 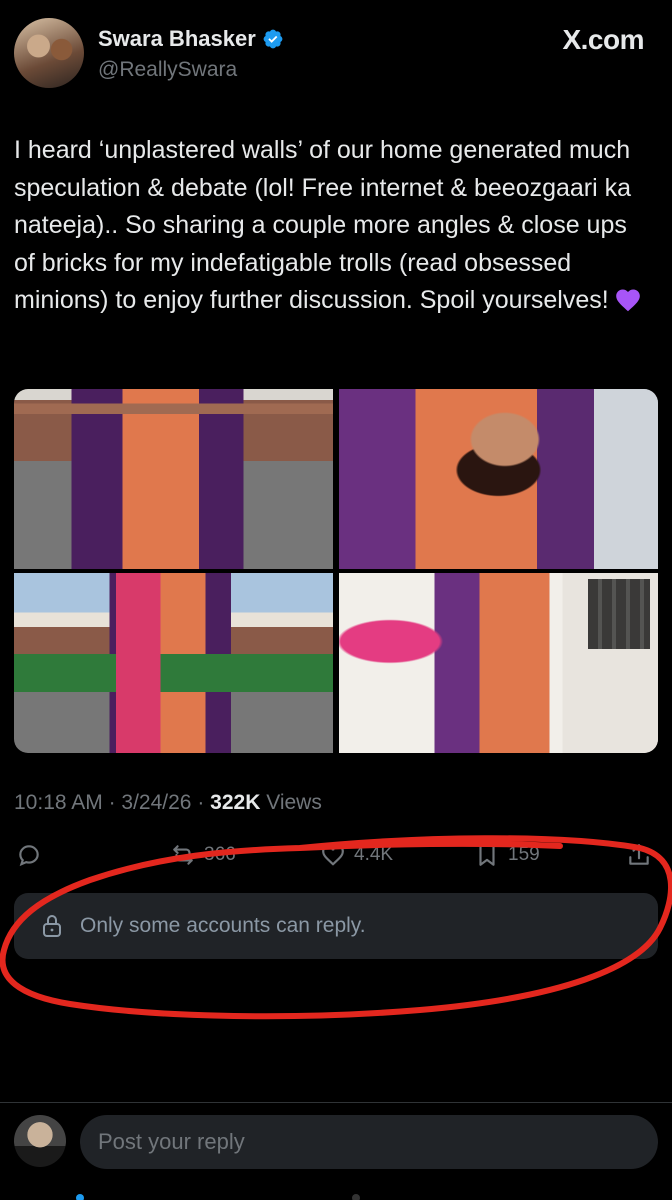 What do you see at coordinates (524, 854) in the screenshot?
I see `bookmark-count: 159` at bounding box center [524, 854].